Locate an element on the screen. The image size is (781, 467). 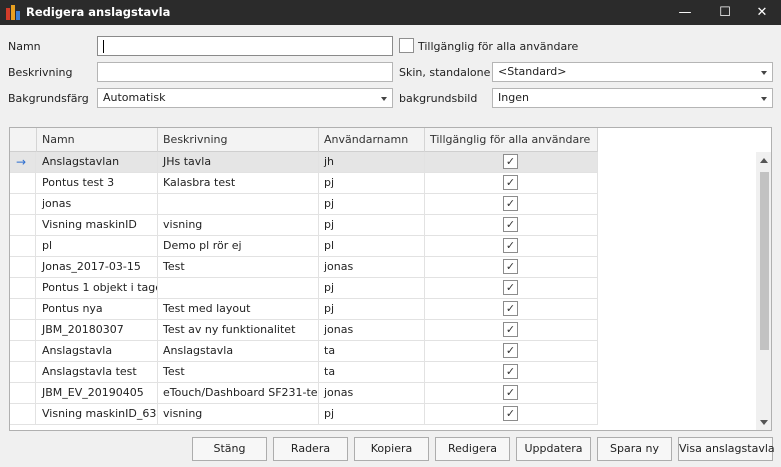
edit-button: Redigera is located at coordinates (472, 449).